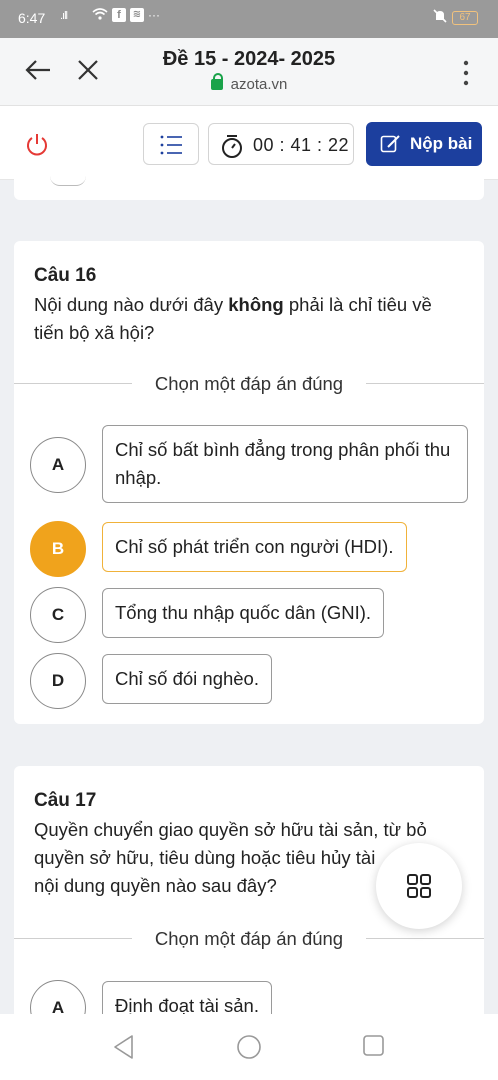 Image resolution: width=498 pixels, height=1080 pixels. I want to click on submit-label: Nộp bài, so click(441, 143).